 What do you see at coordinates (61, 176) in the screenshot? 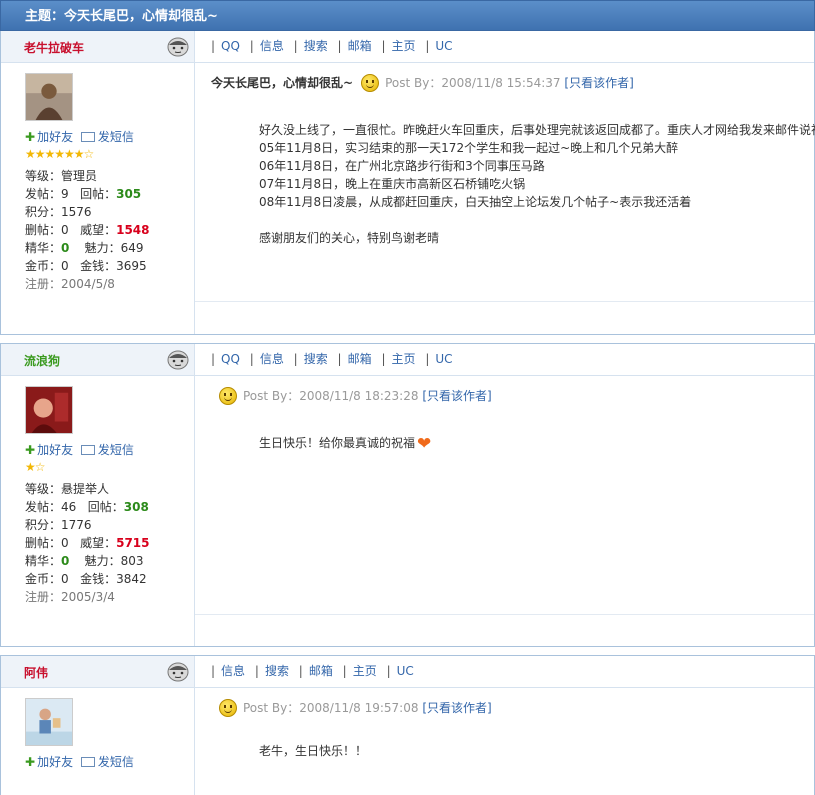
I see `level: 等级：管理员` at bounding box center [61, 176].